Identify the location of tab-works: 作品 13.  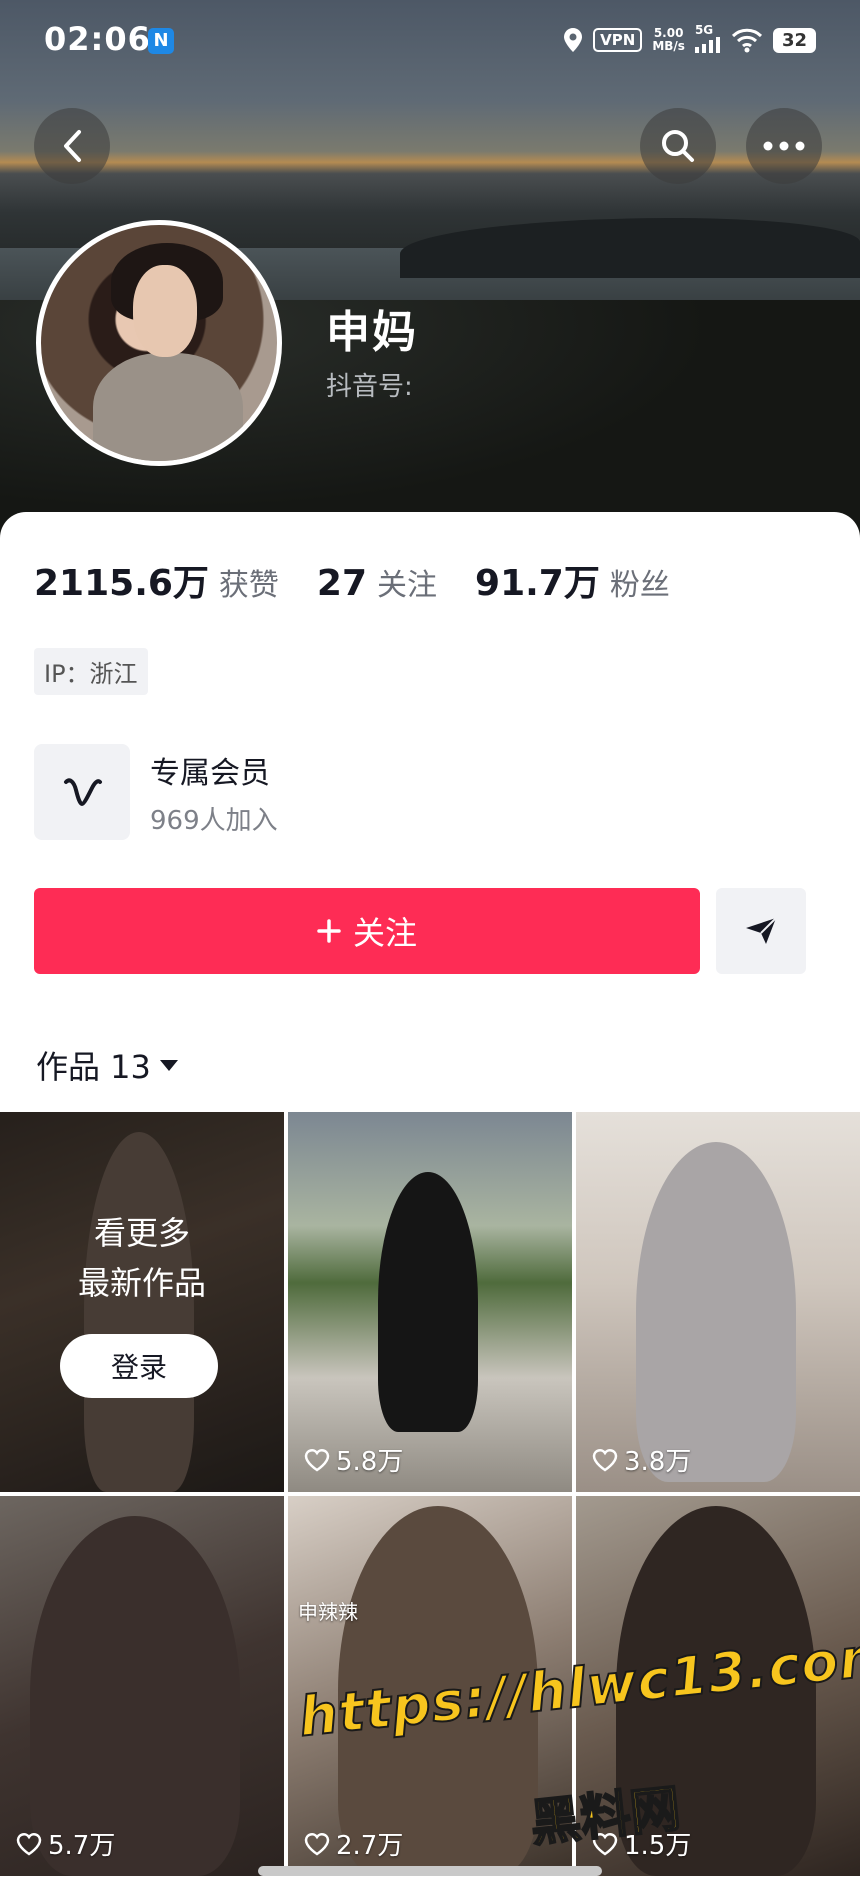
(107, 1065).